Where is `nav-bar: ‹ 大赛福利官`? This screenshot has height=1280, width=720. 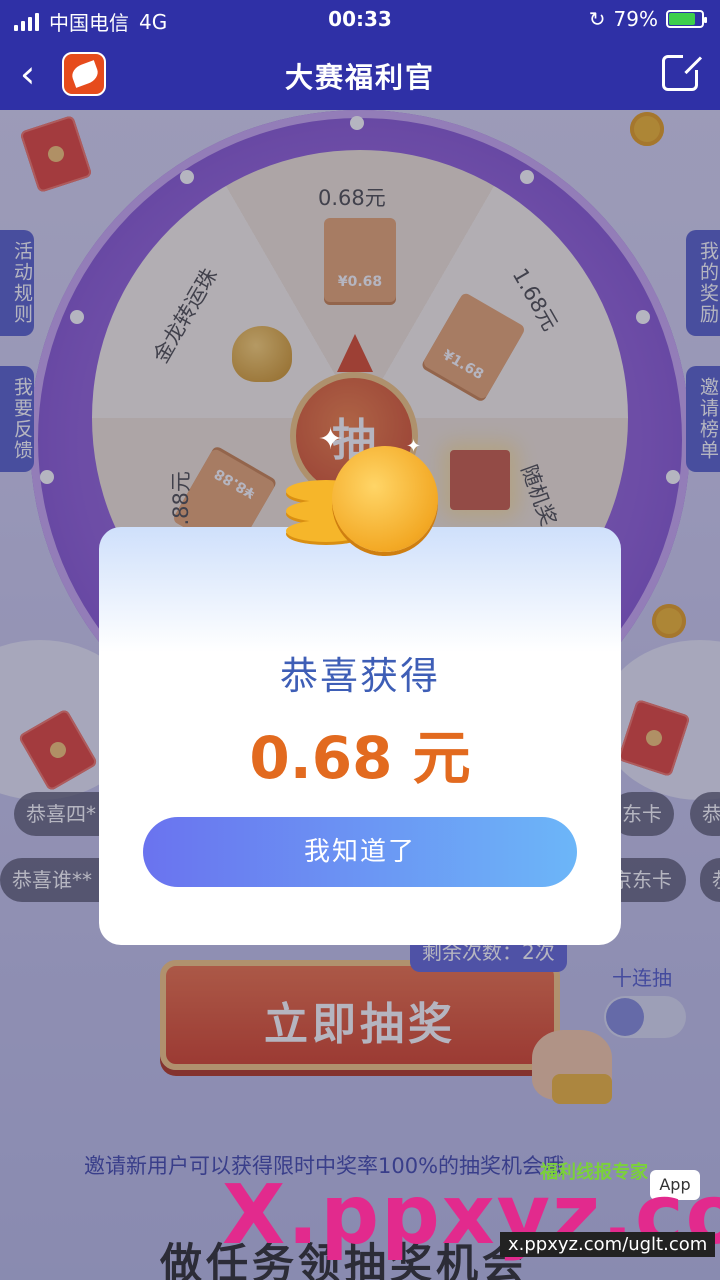
nav-bar: ‹ 大赛福利官 is located at coordinates (360, 74).